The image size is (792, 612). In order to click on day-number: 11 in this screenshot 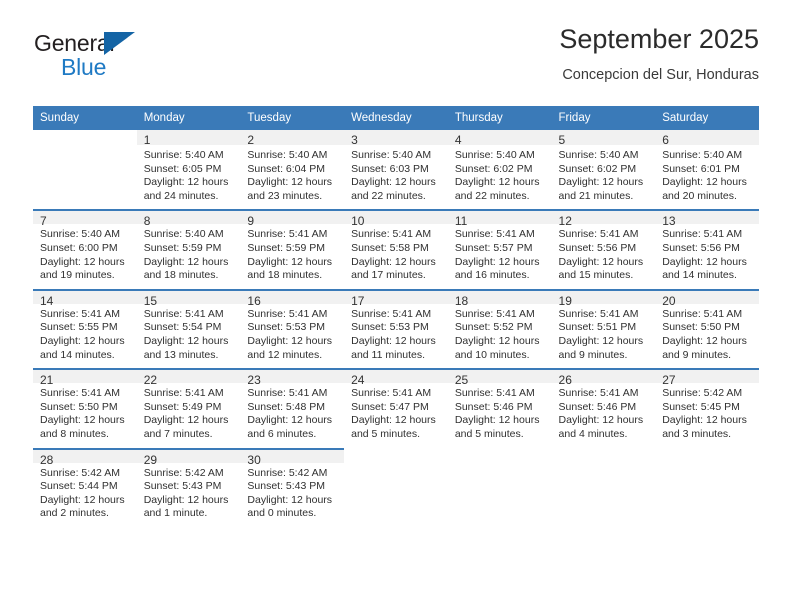, I will do `click(499, 218)`.